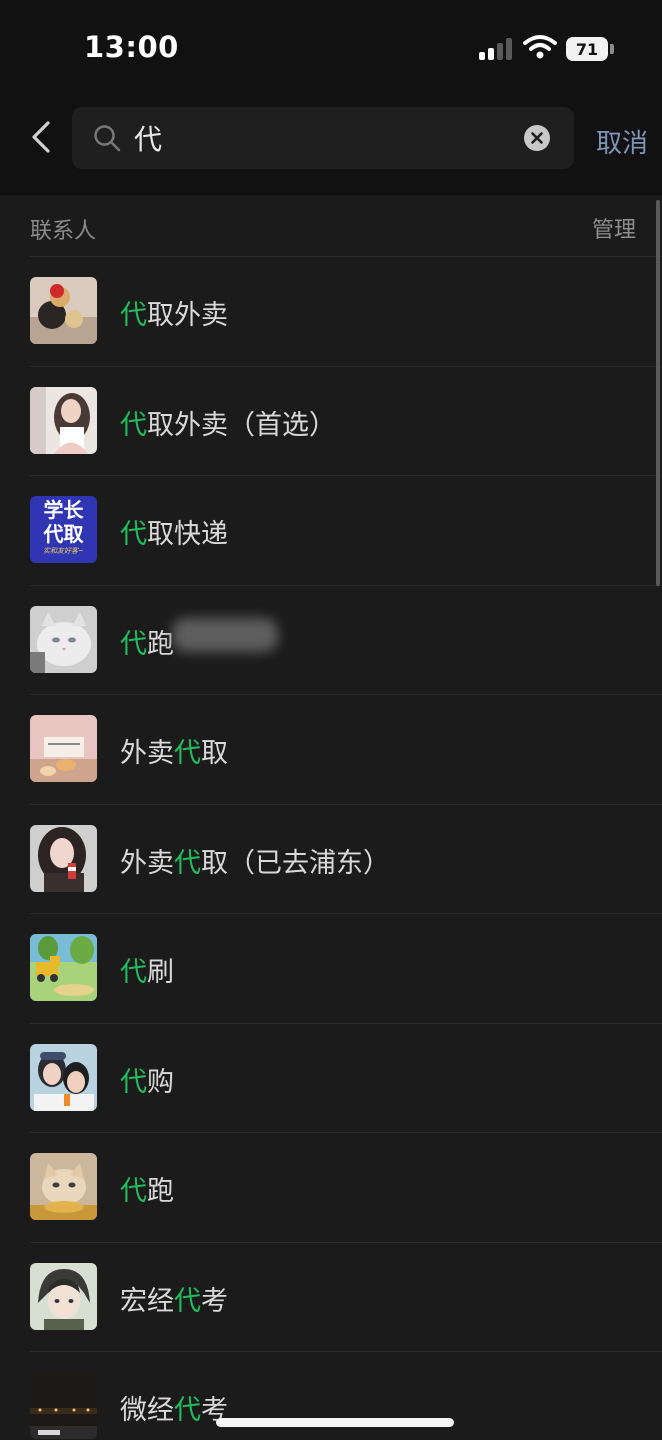  I want to click on avatar-photo-kitten, so click(63, 1186).